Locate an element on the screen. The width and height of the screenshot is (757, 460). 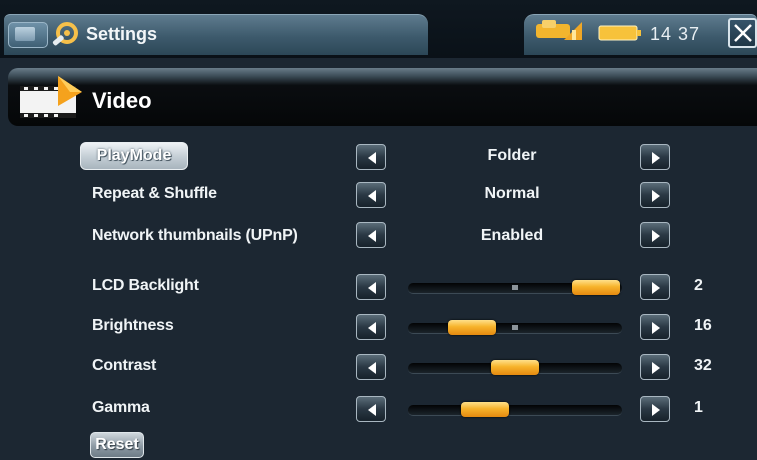
network-thumbnails-prev-button is located at coordinates (371, 235).